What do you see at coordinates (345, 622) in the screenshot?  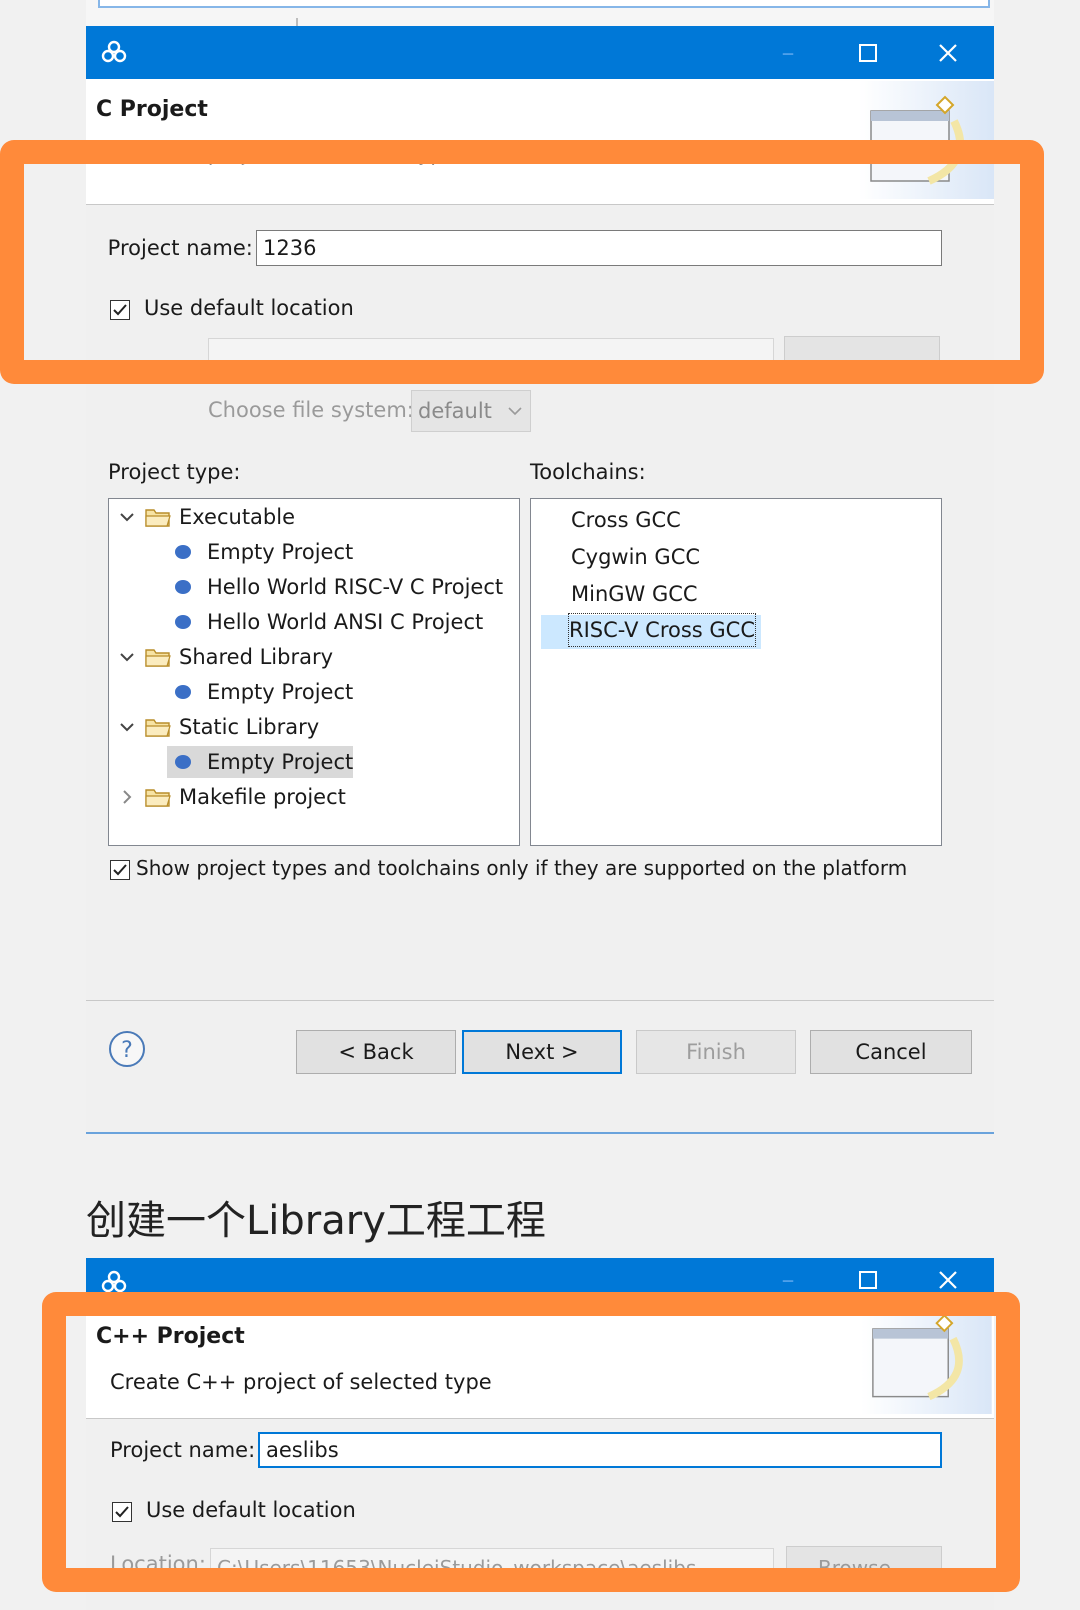 I see `tree-label: Hello World ANSI C Project` at bounding box center [345, 622].